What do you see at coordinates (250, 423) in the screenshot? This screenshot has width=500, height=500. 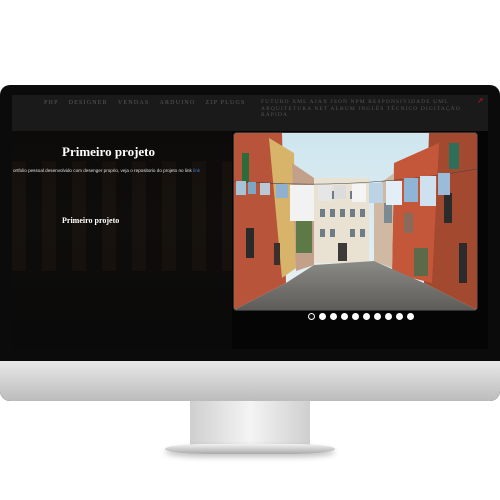 I see `monitor-stand-neck` at bounding box center [250, 423].